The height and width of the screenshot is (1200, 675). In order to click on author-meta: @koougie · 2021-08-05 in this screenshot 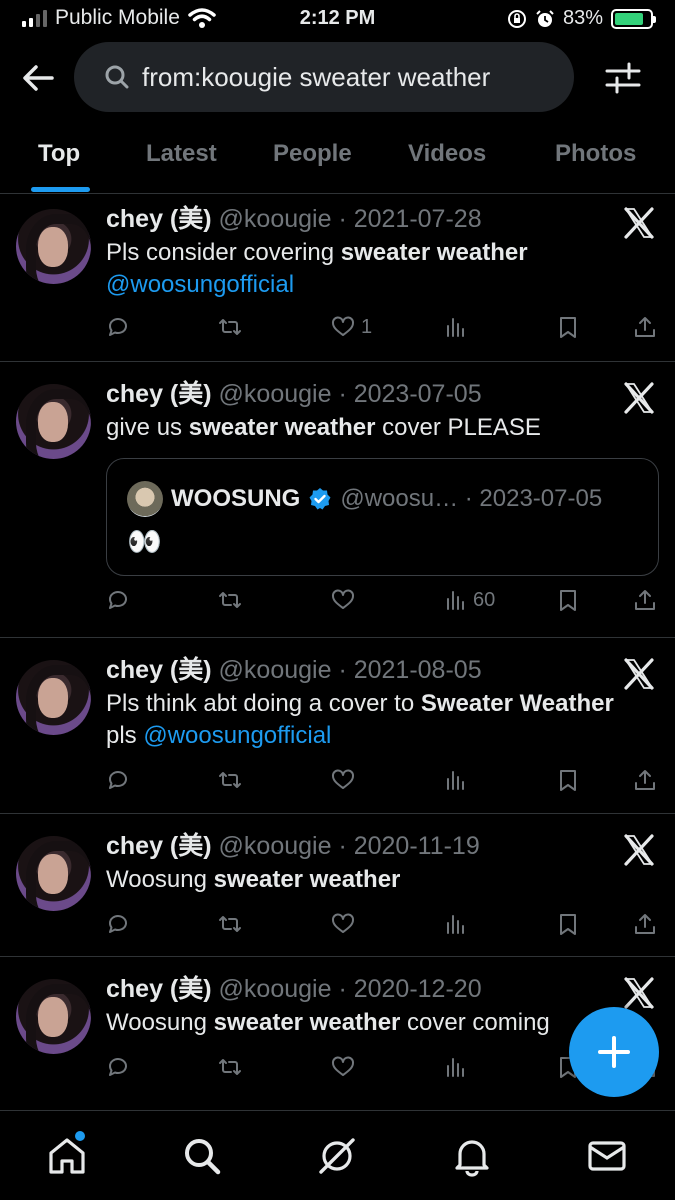, I will do `click(350, 670)`.